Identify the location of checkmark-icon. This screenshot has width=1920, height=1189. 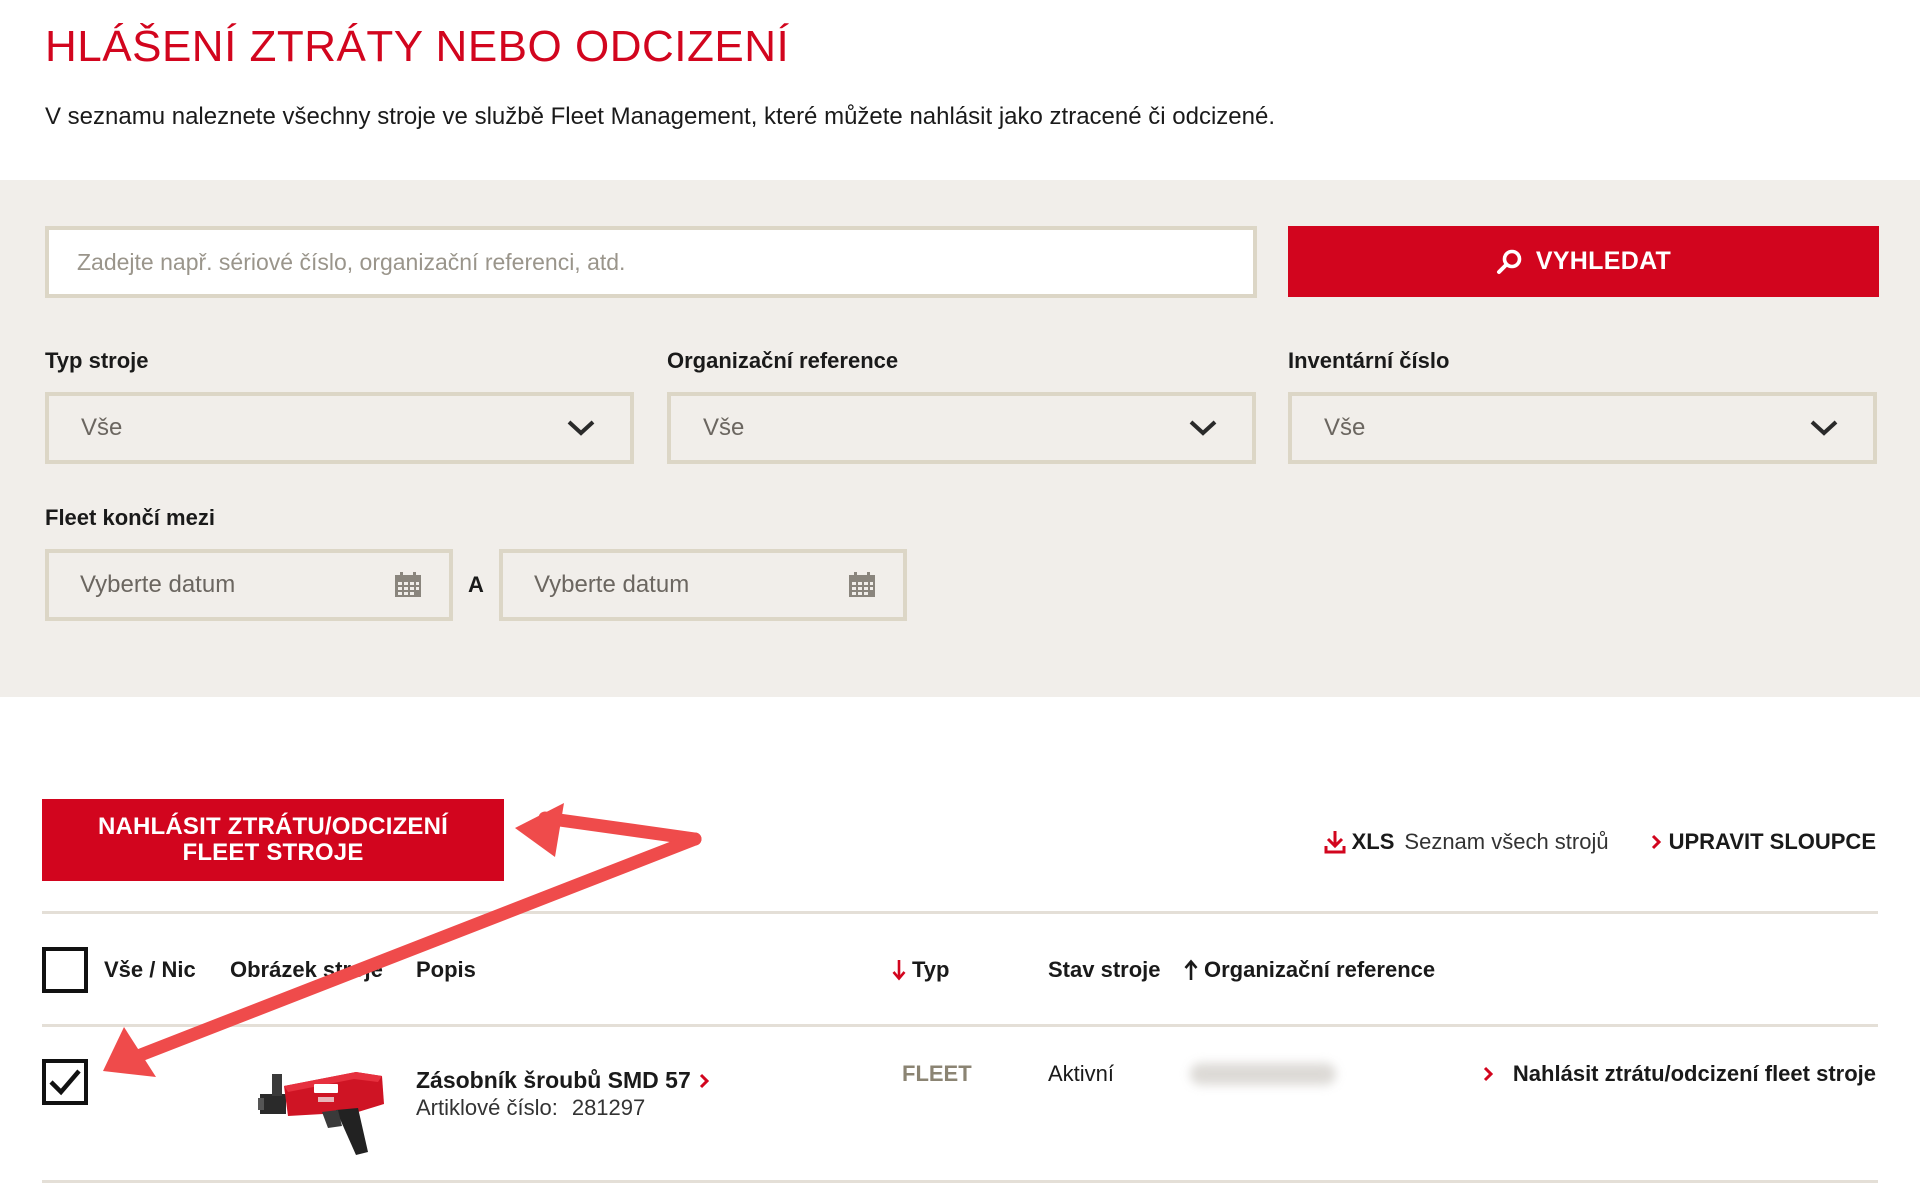
(65, 1082).